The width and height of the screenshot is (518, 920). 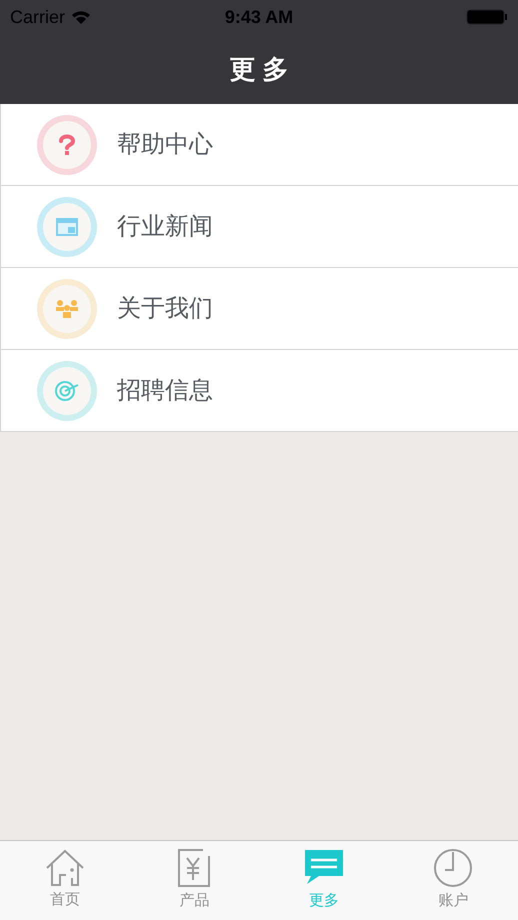 What do you see at coordinates (259, 391) in the screenshot?
I see `menu-item: 招聘信息` at bounding box center [259, 391].